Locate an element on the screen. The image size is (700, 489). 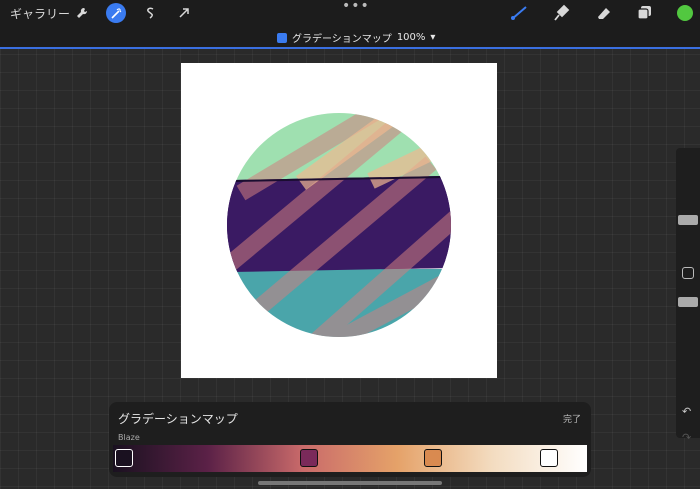
selection-icon is located at coordinates (150, 13).